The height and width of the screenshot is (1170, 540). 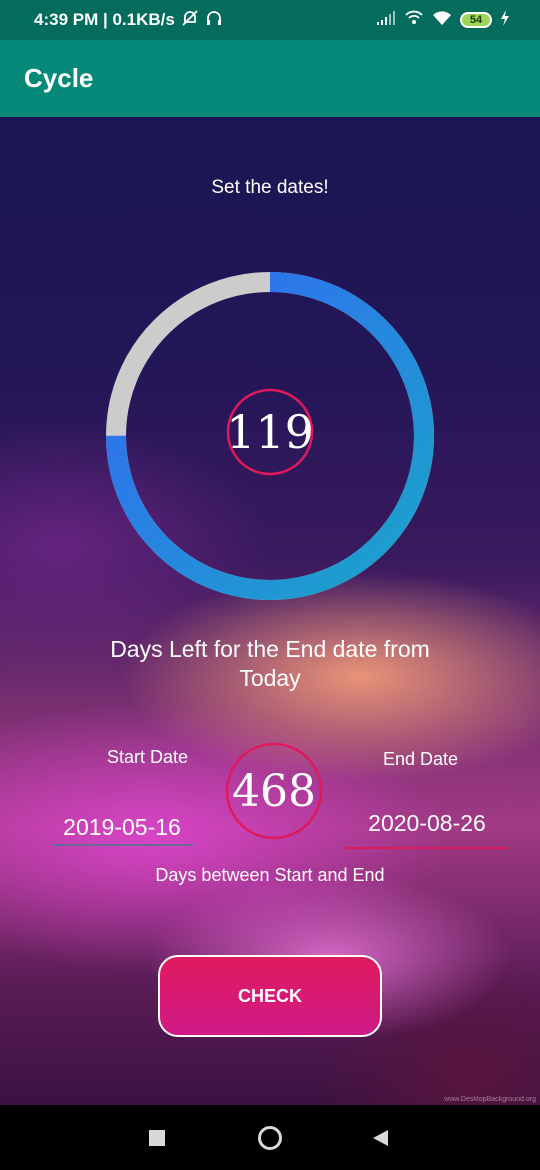 I want to click on headset-icon, so click(x=214, y=20).